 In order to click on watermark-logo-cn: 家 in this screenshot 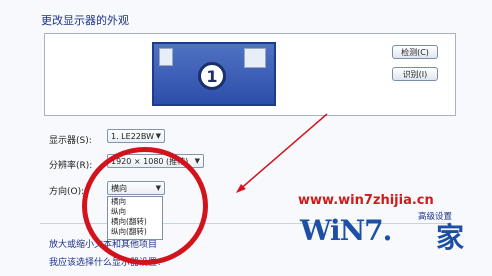, I will do `click(450, 237)`.